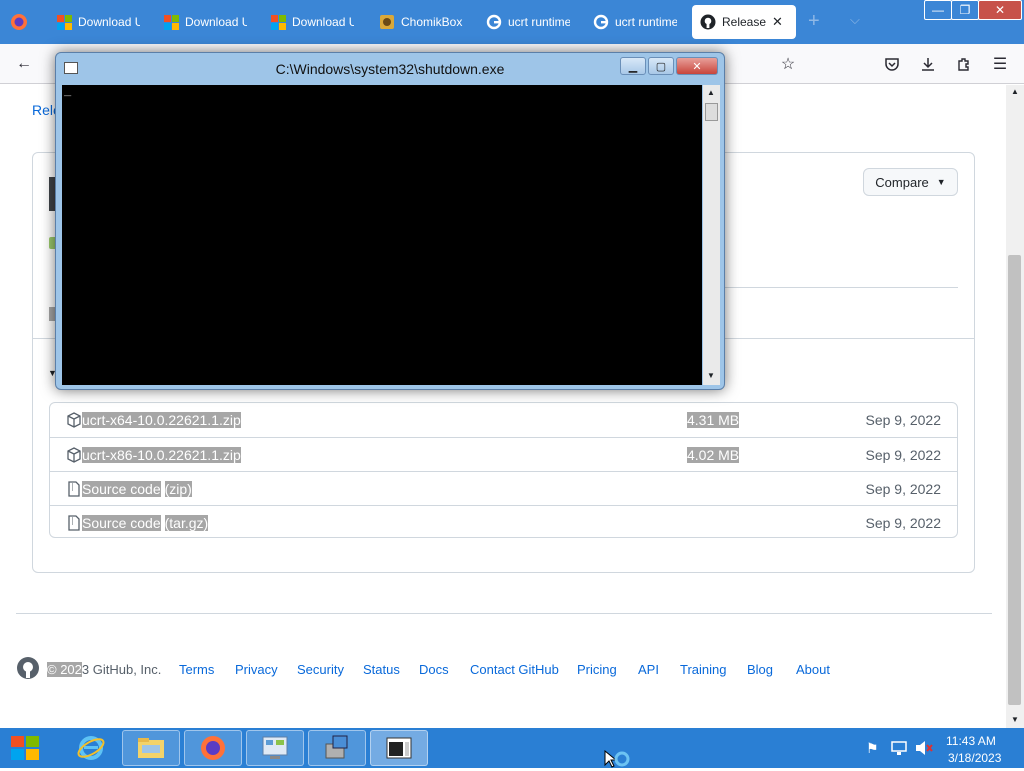 Image resolution: width=1024 pixels, height=771 pixels. What do you see at coordinates (91, 748) in the screenshot?
I see `taskbar-internet-explorer` at bounding box center [91, 748].